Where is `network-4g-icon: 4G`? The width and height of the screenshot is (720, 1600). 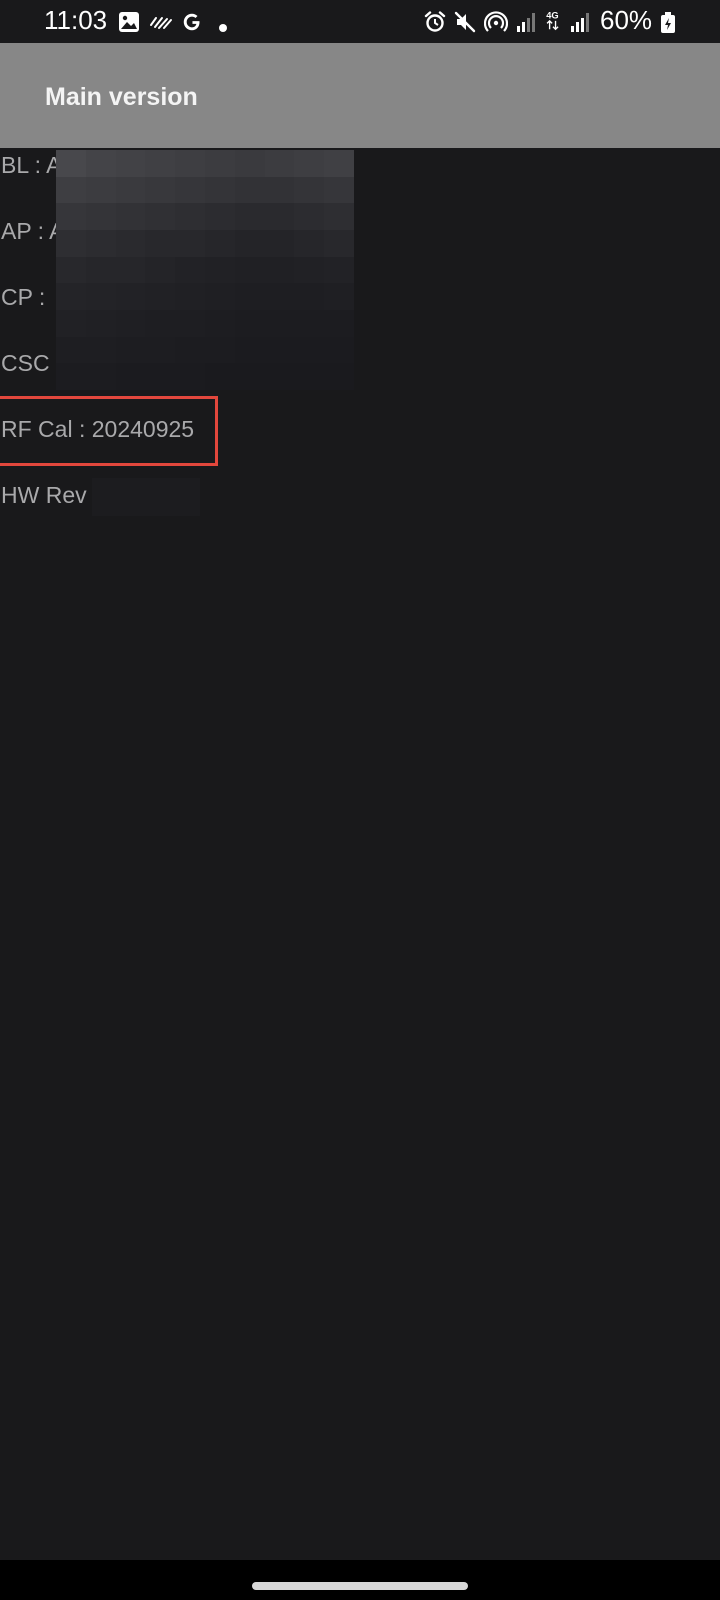
network-4g-icon: 4G is located at coordinates (552, 20).